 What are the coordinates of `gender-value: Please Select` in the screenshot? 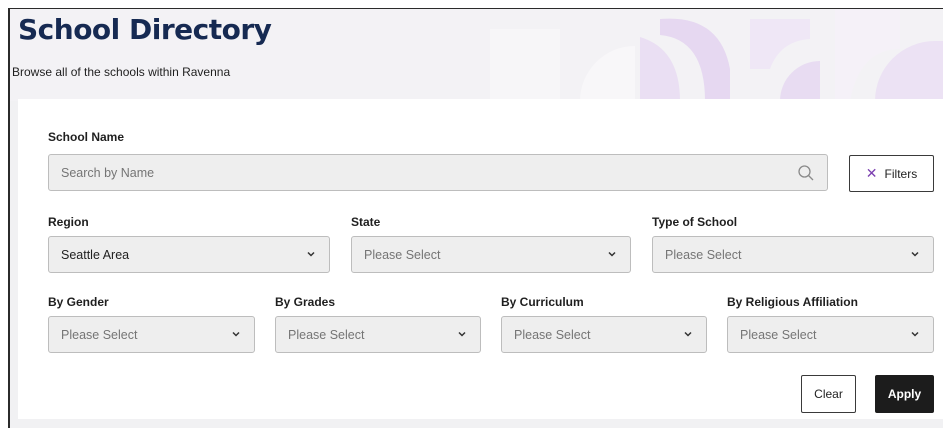 It's located at (99, 334).